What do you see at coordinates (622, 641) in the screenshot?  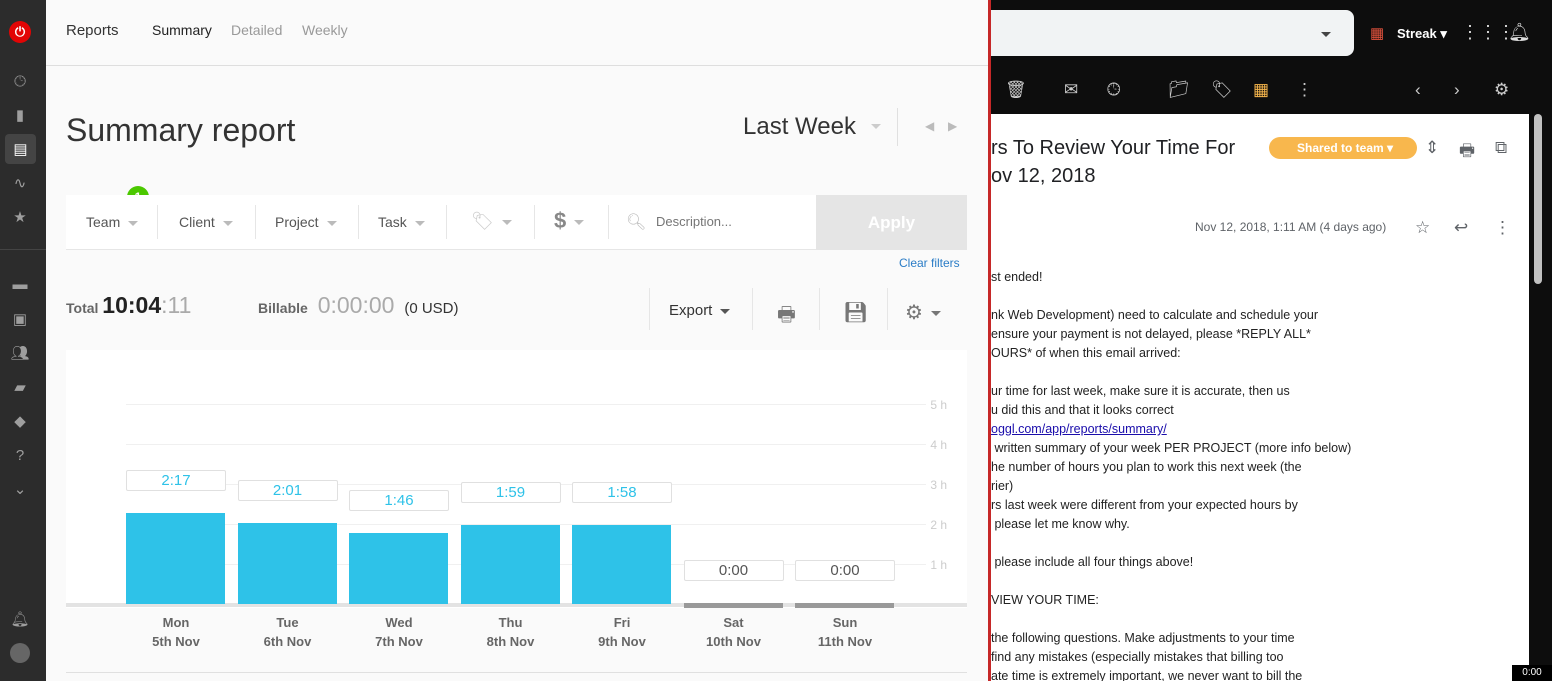 I see `x-tick-date: 9th Nov` at bounding box center [622, 641].